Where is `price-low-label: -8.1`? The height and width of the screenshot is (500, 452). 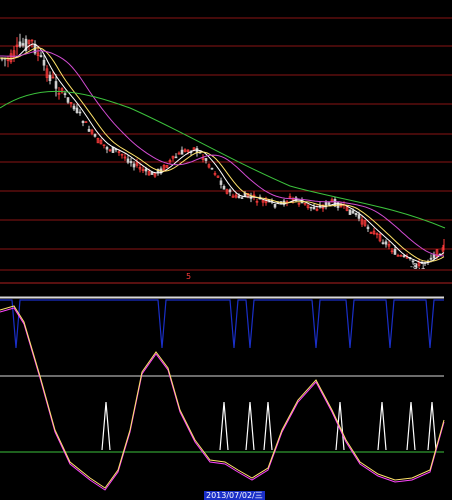 price-low-label: -8.1 is located at coordinates (418, 266).